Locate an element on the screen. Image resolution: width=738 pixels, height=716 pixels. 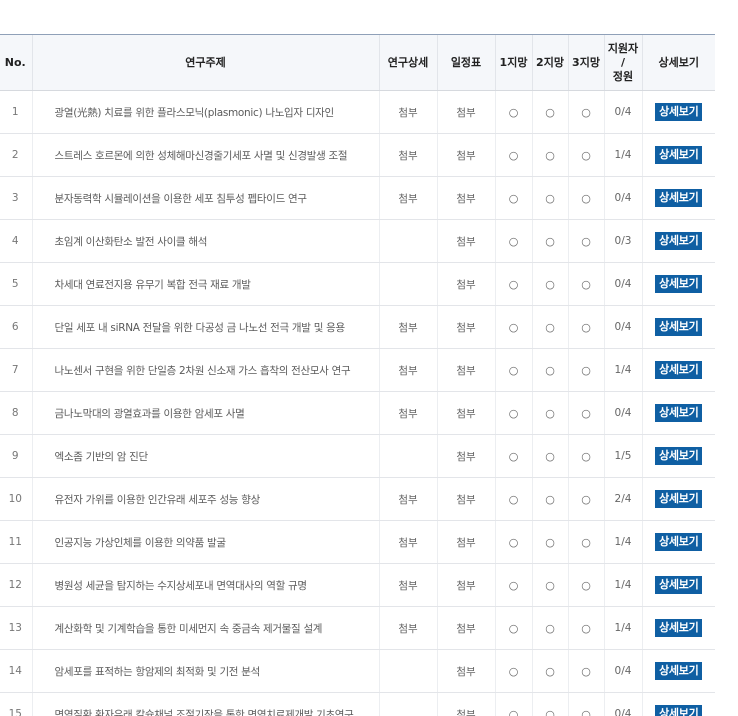
applicant-ratio-cell: 1/4 is located at coordinates (622, 542).